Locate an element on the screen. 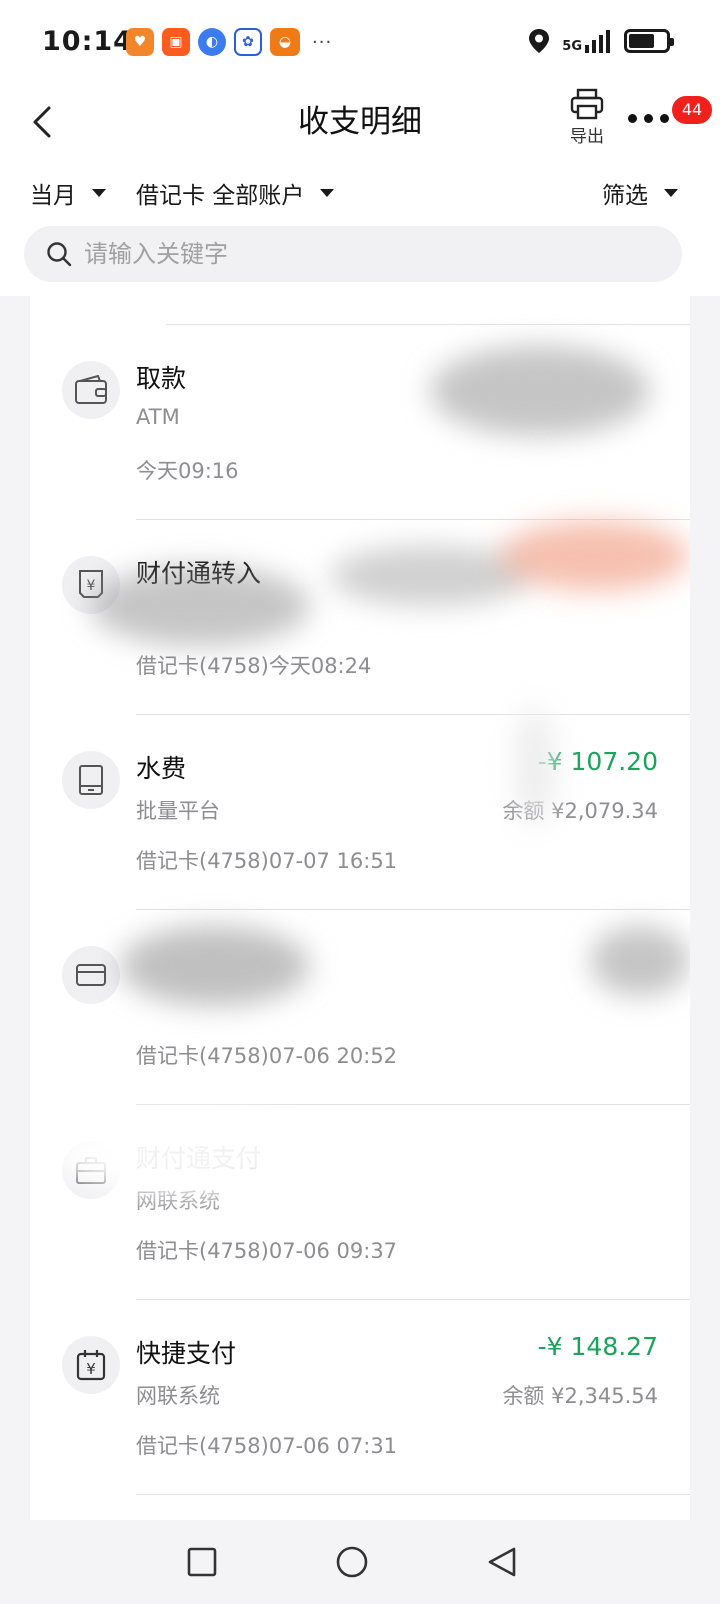 The image size is (720, 1604). triangle-back-icon is located at coordinates (502, 1562).